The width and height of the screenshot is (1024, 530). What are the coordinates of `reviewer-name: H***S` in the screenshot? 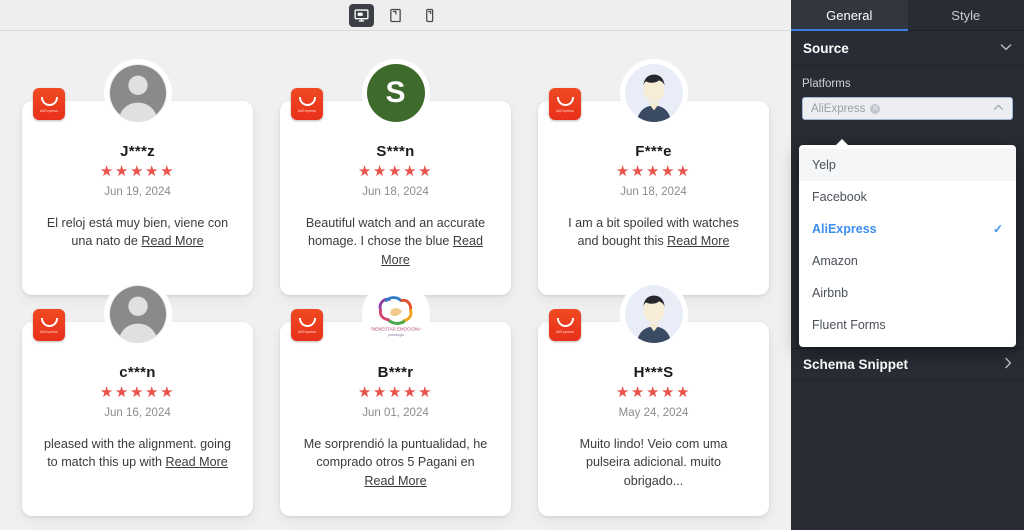 It's located at (653, 372).